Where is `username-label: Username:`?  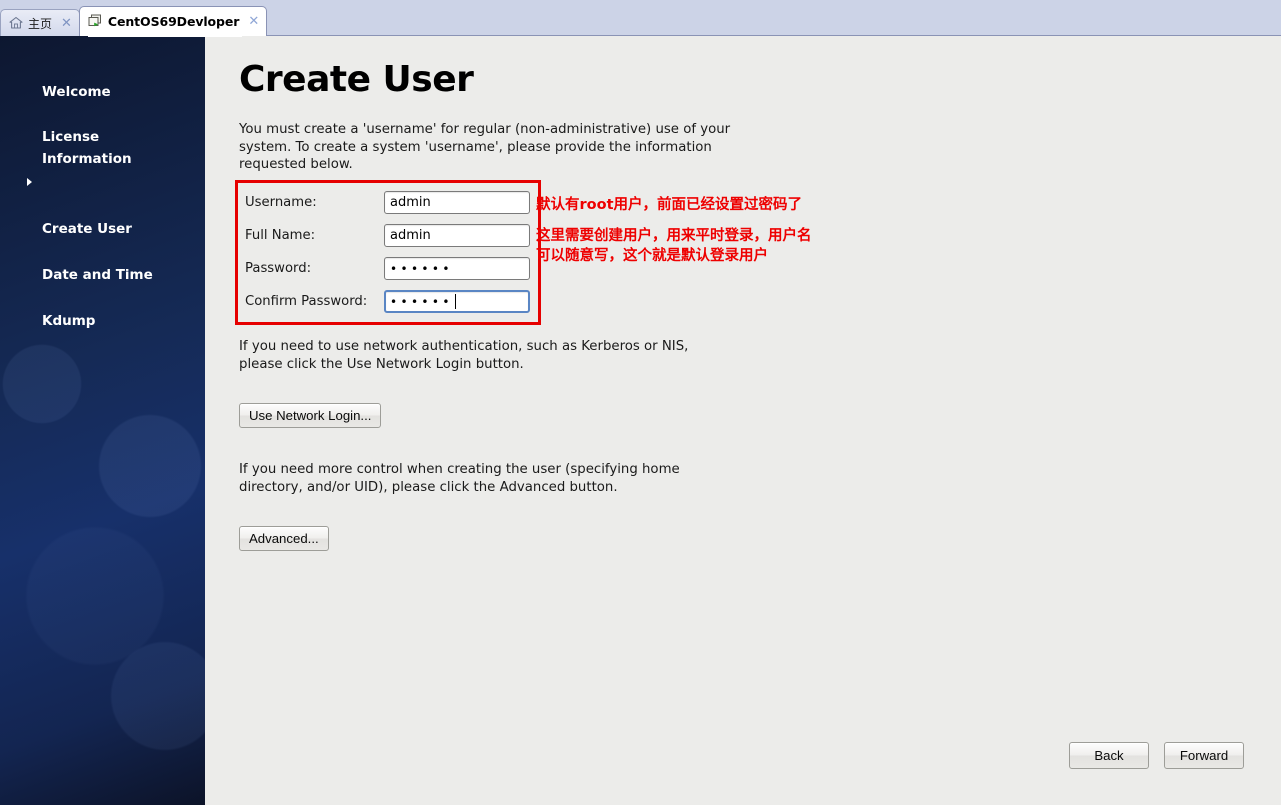
username-label: Username: is located at coordinates (281, 202).